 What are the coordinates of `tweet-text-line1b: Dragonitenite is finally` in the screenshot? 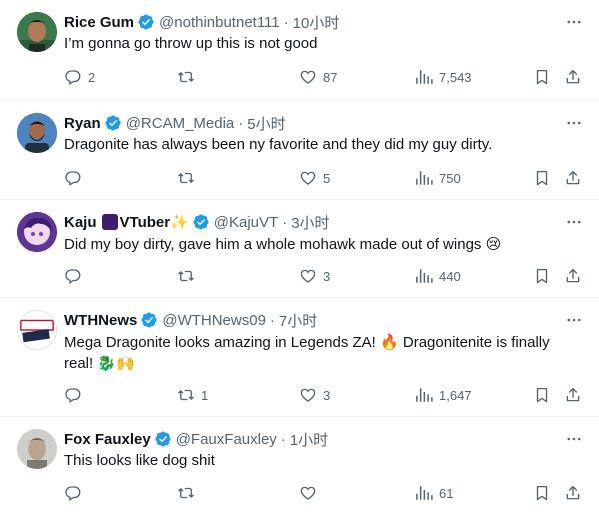 It's located at (476, 342).